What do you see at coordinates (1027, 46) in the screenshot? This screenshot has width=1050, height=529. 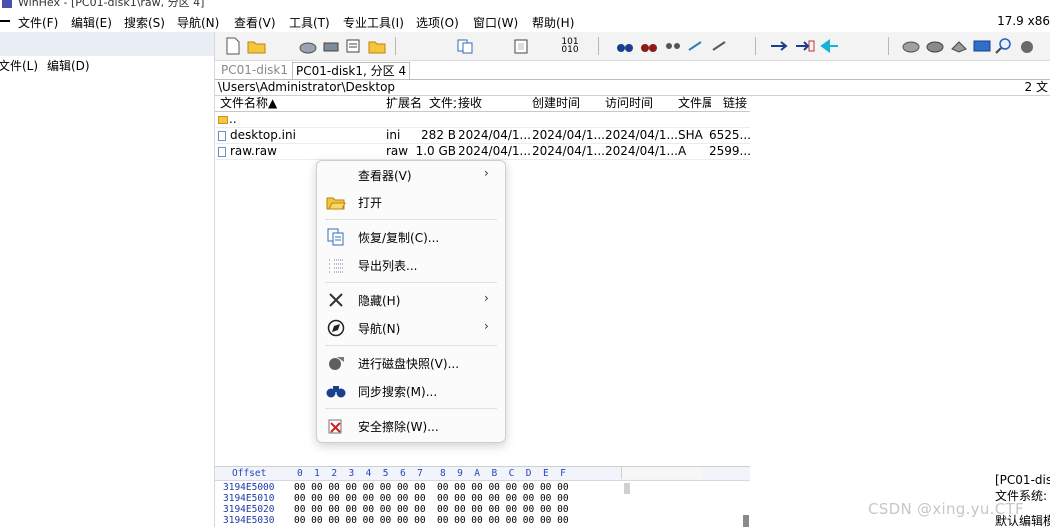 I see `snapshot-icon` at bounding box center [1027, 46].